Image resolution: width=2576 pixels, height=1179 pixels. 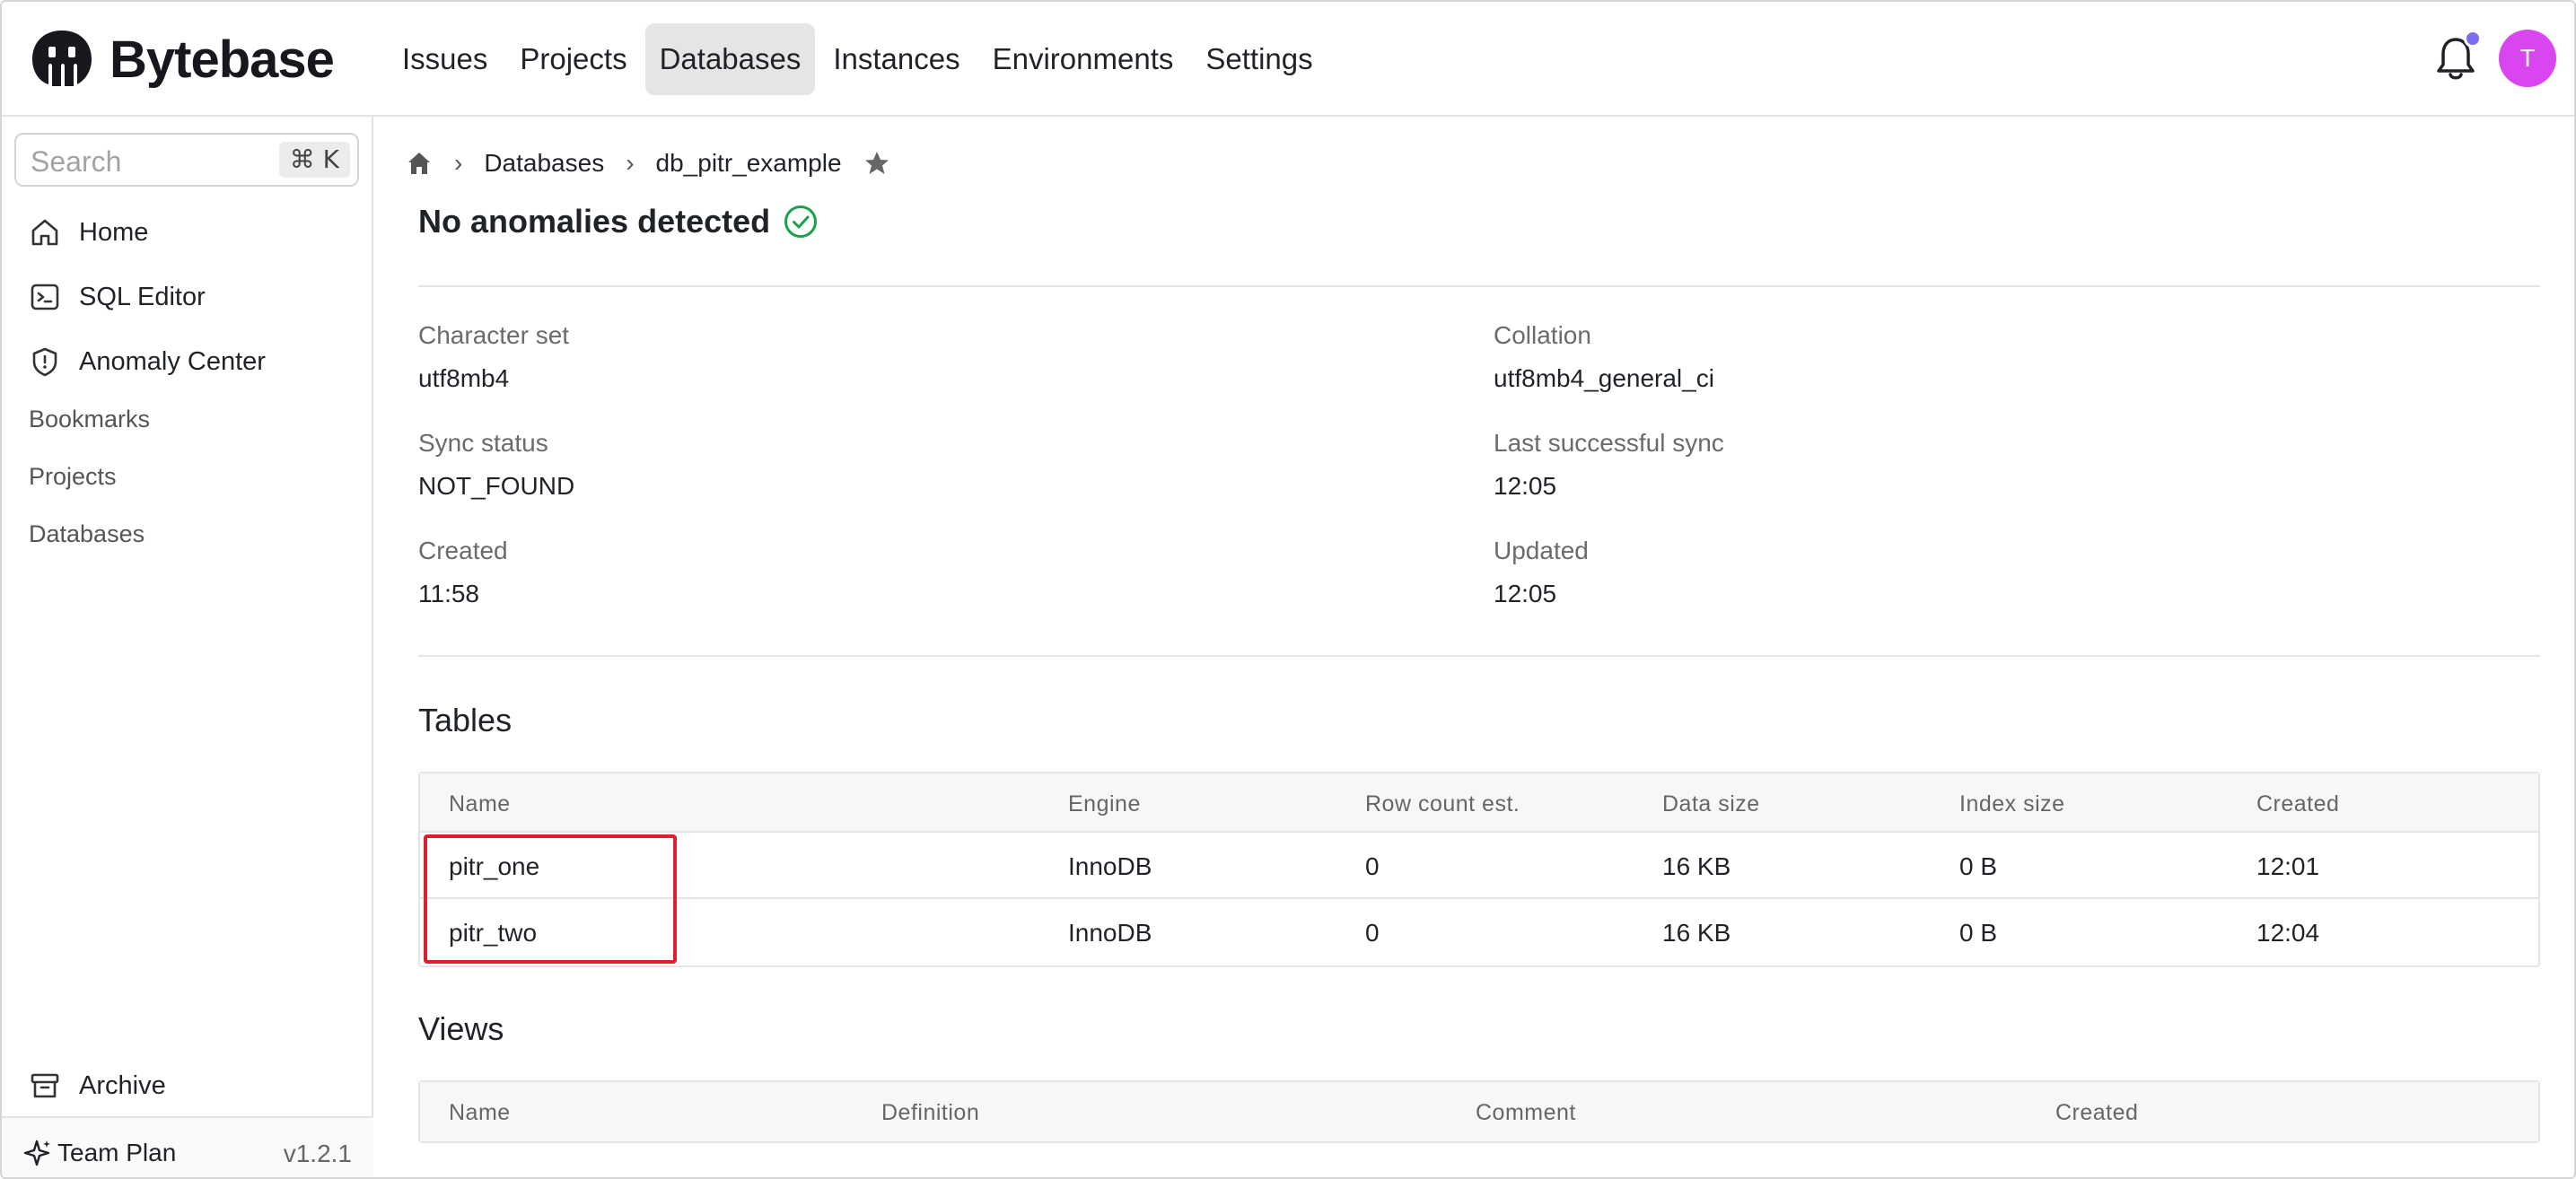 I want to click on sidebar-item-anomaly-center: Anomaly Center, so click(x=147, y=362).